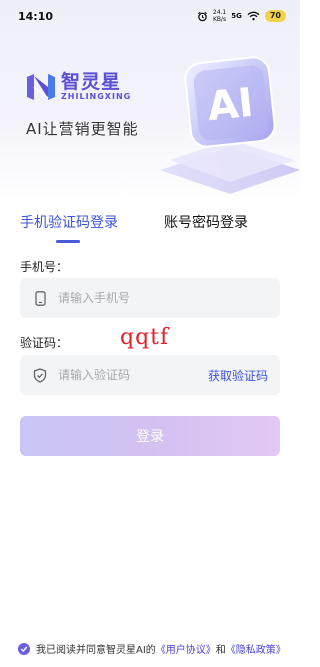 The height and width of the screenshot is (667, 320). What do you see at coordinates (163, 298) in the screenshot?
I see `phone-input` at bounding box center [163, 298].